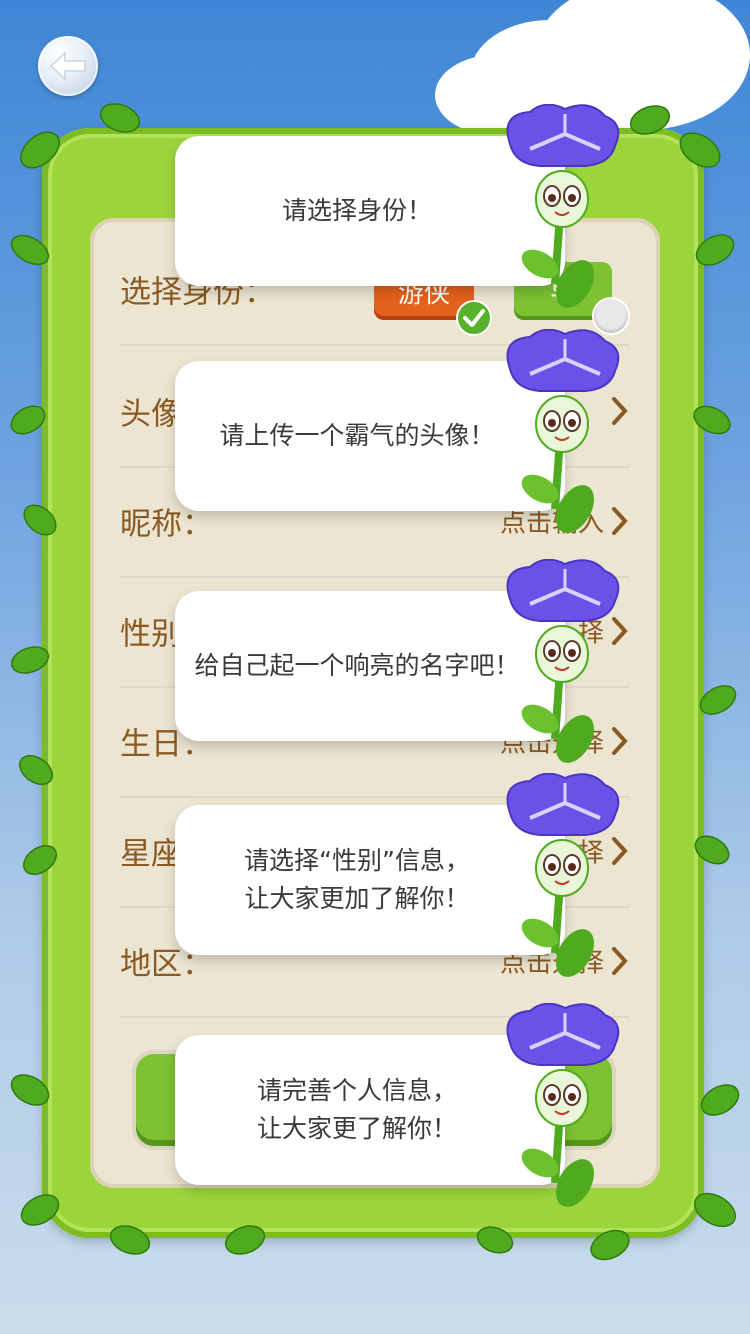  Describe the element at coordinates (357, 879) in the screenshot. I see `tip-text: 请选择“性别”信息， 让大家更加了解你！` at that location.